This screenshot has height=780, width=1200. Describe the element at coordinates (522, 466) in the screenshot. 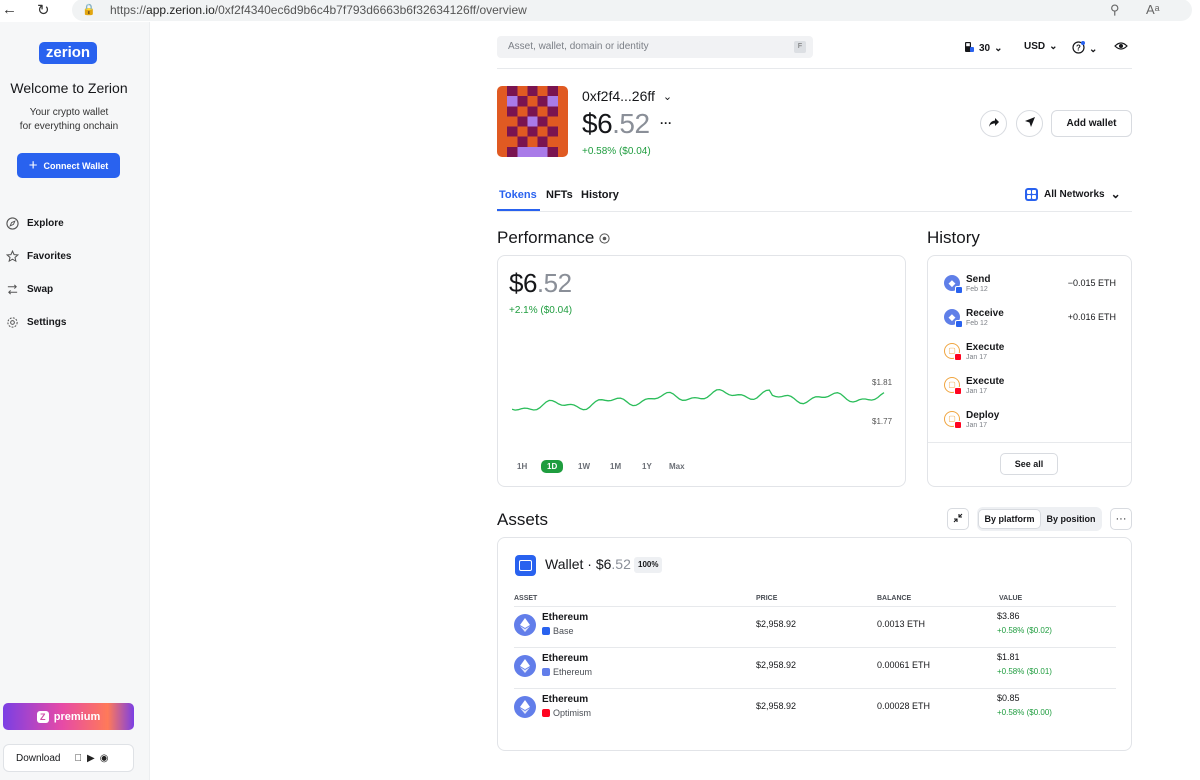

I see `range-1h: 1H` at that location.